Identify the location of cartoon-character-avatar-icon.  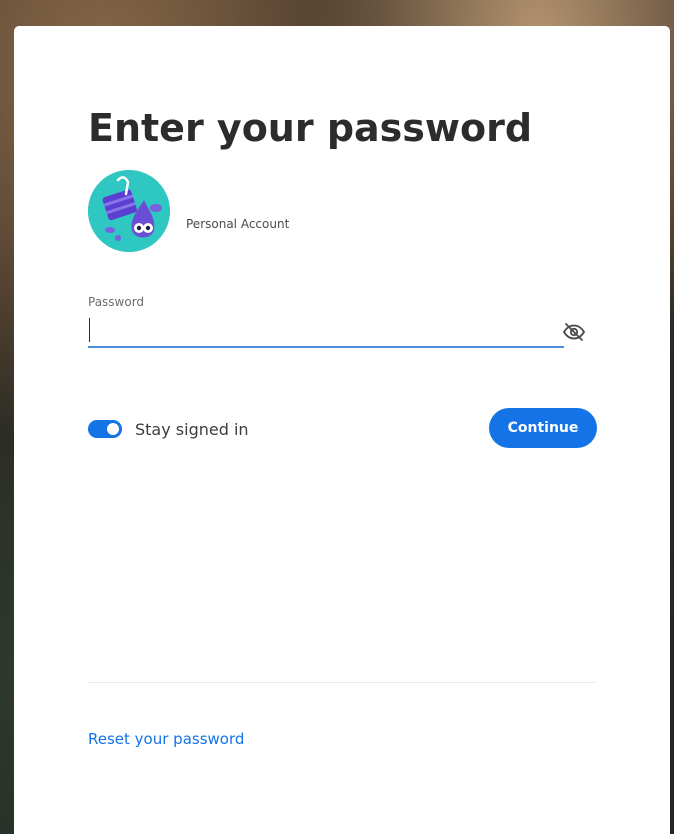
(129, 211).